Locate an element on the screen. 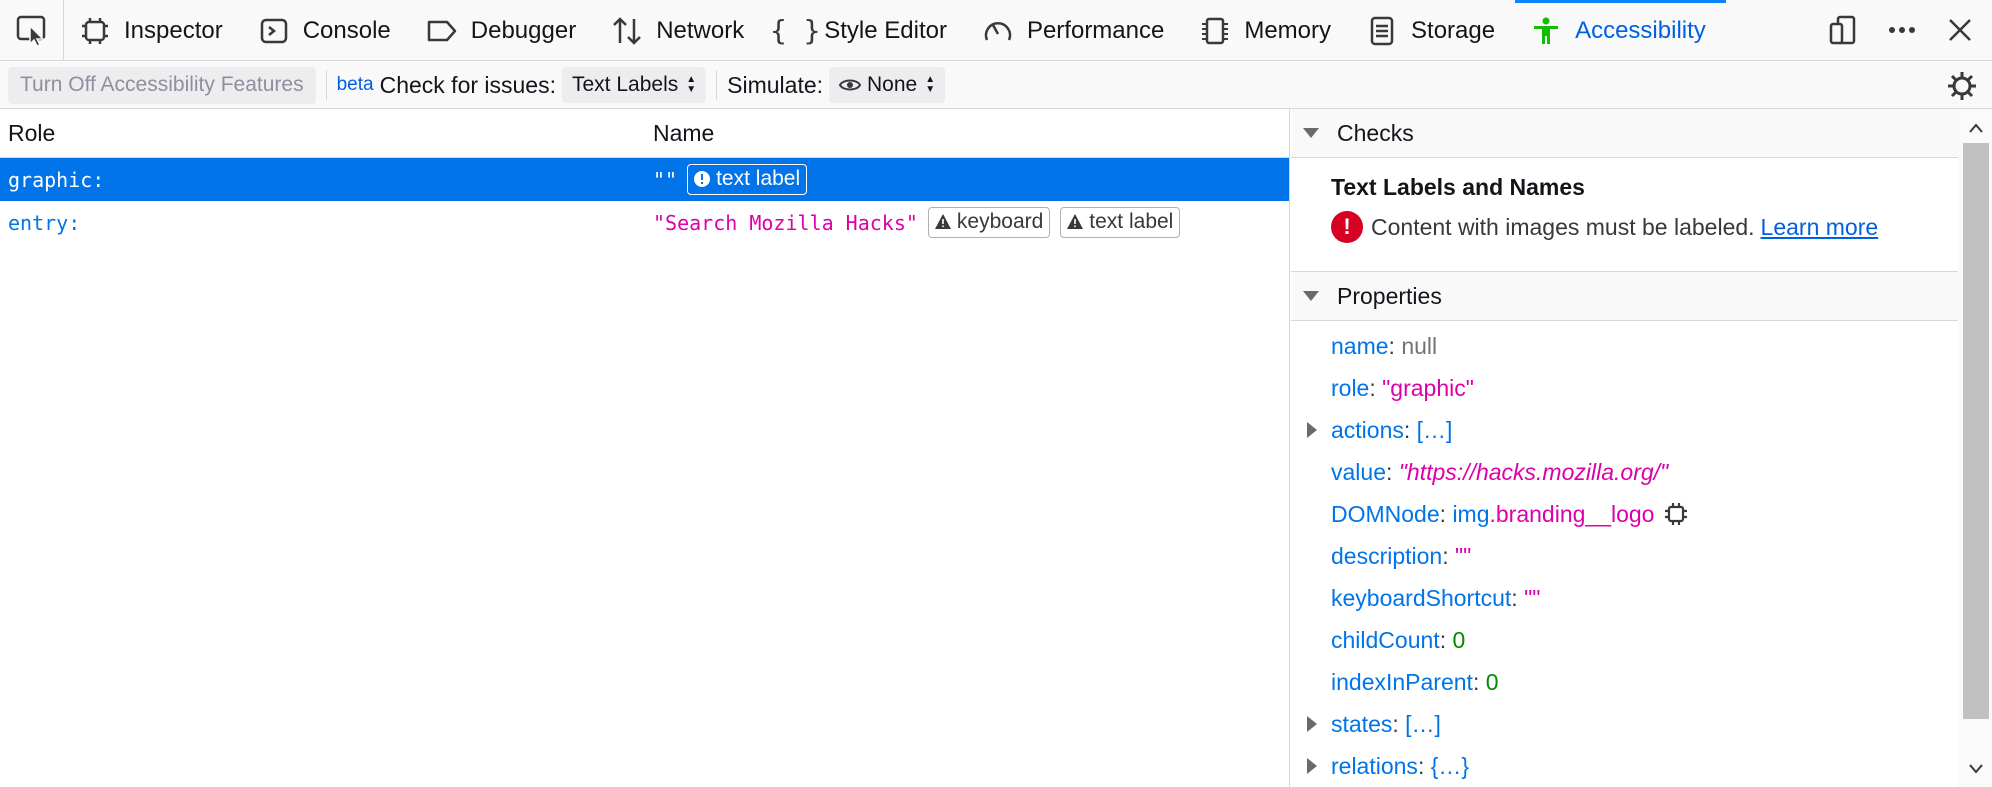 The image size is (1992, 787). prop-actions: actions: […] is located at coordinates (1624, 430).